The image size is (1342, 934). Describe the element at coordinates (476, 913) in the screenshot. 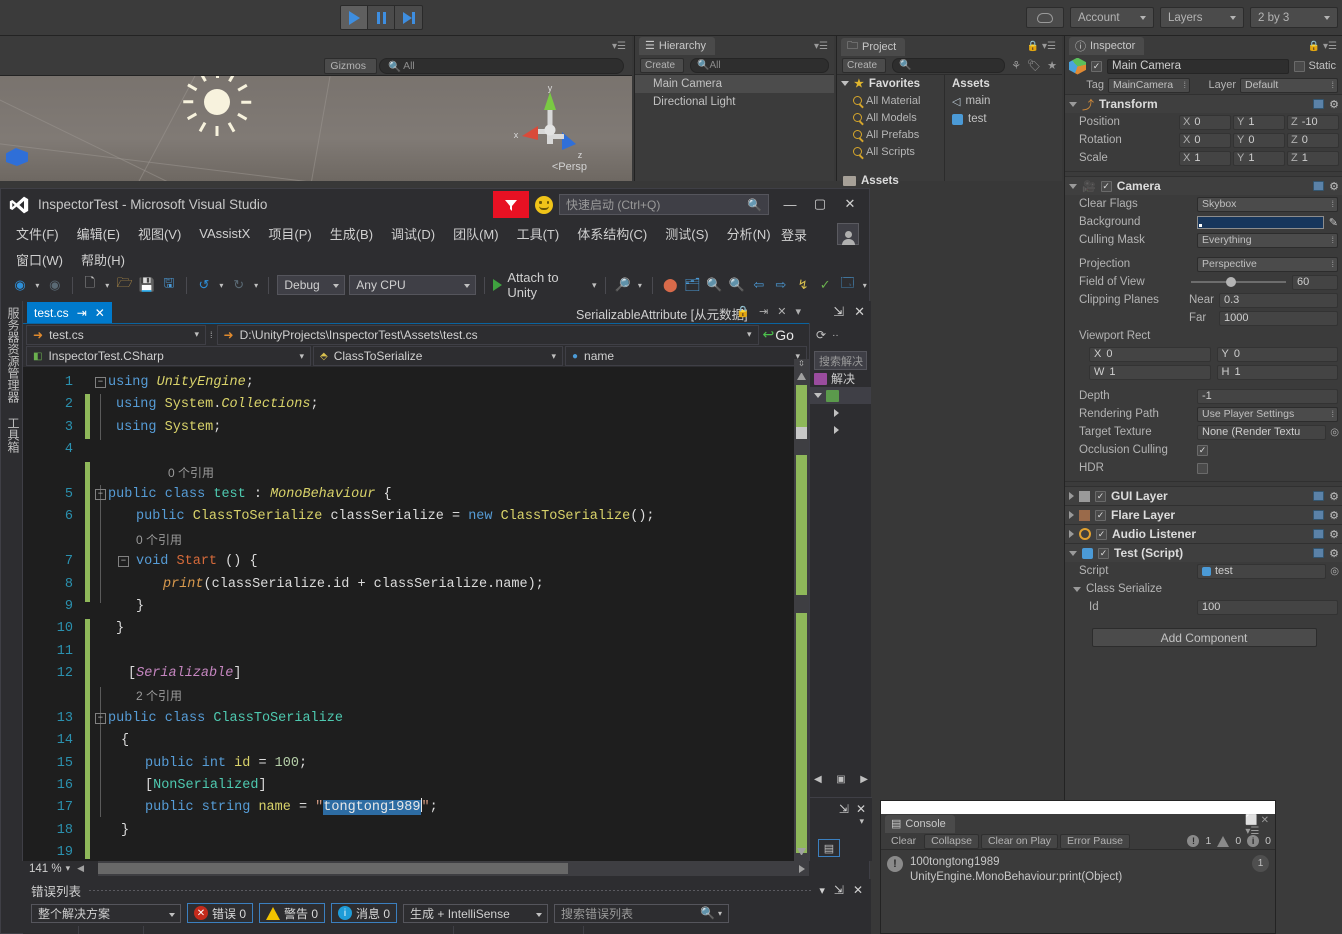

I see `build-intellisense-combo: 生成 + IntelliSense` at that location.